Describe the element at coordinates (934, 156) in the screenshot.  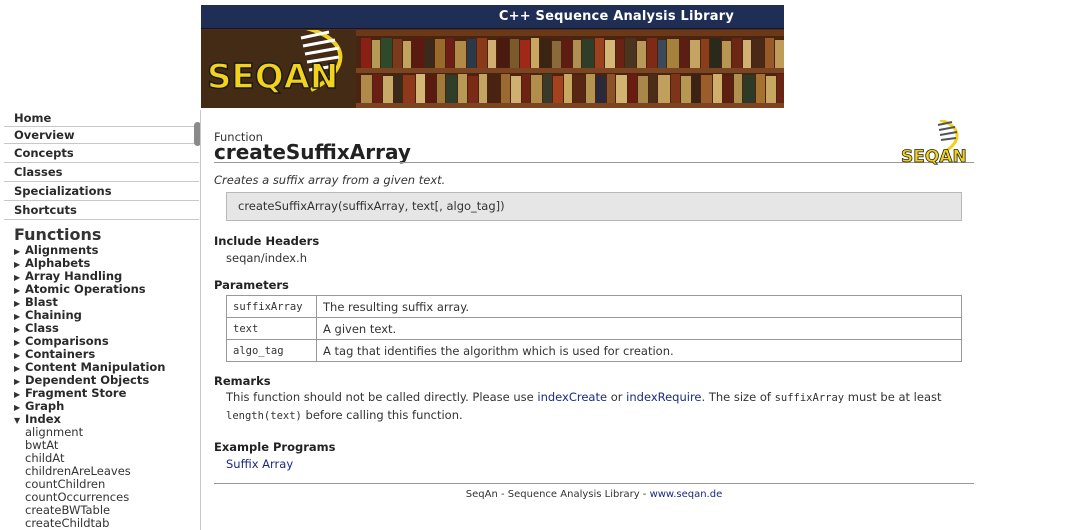
I see `svg-text: SEQAN` at that location.